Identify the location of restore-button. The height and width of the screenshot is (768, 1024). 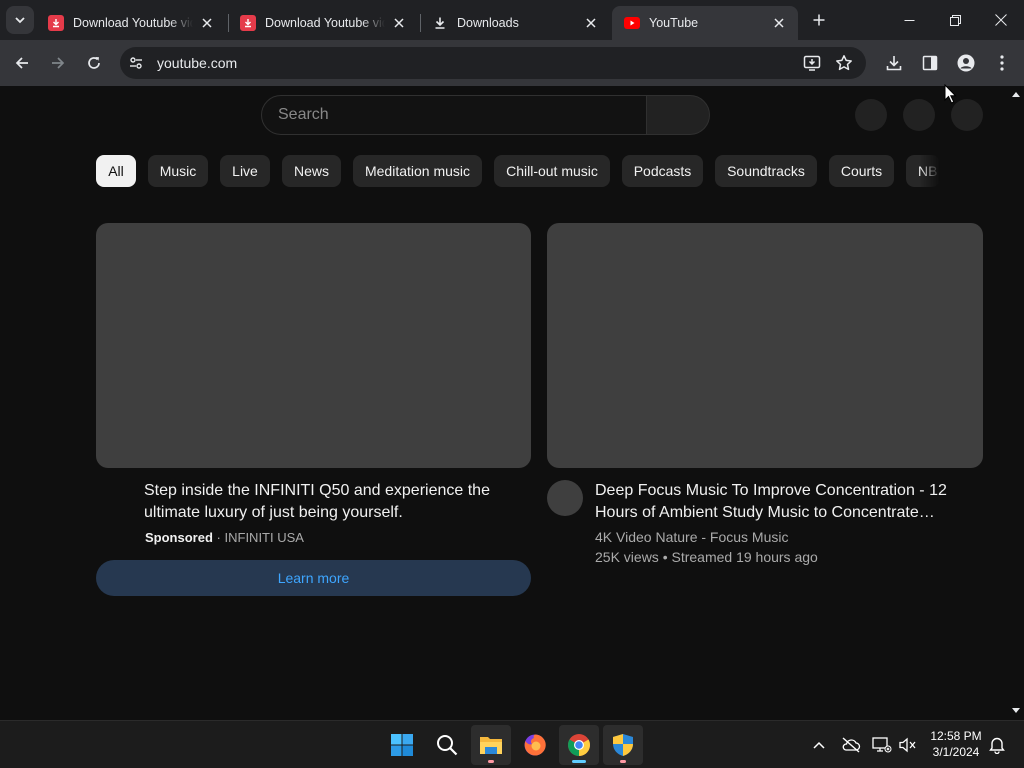
(955, 20).